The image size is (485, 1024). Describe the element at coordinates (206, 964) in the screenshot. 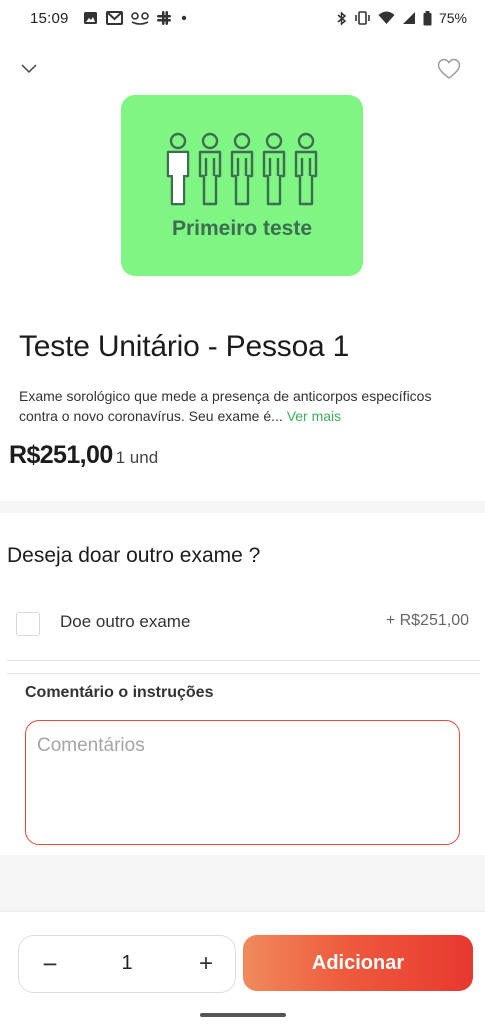

I see `increment-button: +` at that location.